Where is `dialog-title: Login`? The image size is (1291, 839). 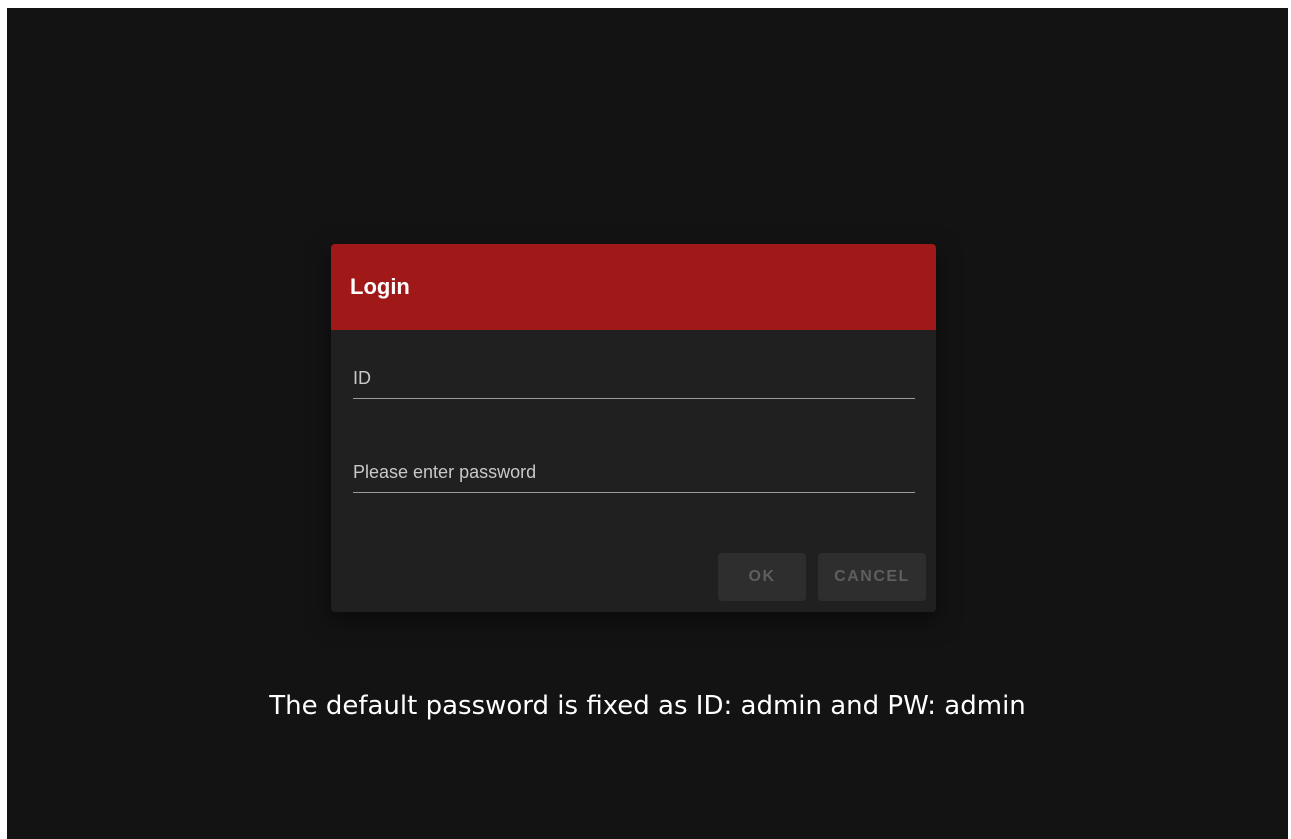 dialog-title: Login is located at coordinates (380, 286).